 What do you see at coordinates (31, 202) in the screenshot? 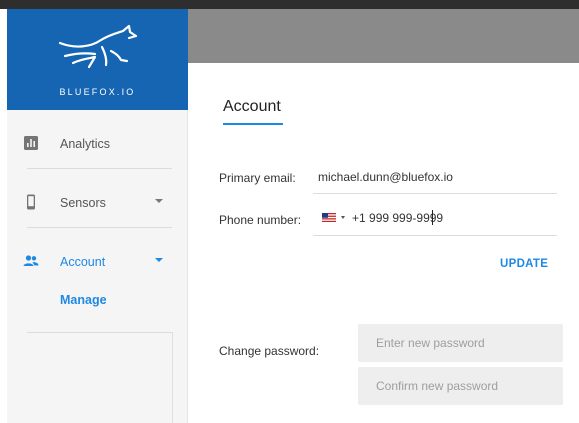
I see `mobile-device-icon` at bounding box center [31, 202].